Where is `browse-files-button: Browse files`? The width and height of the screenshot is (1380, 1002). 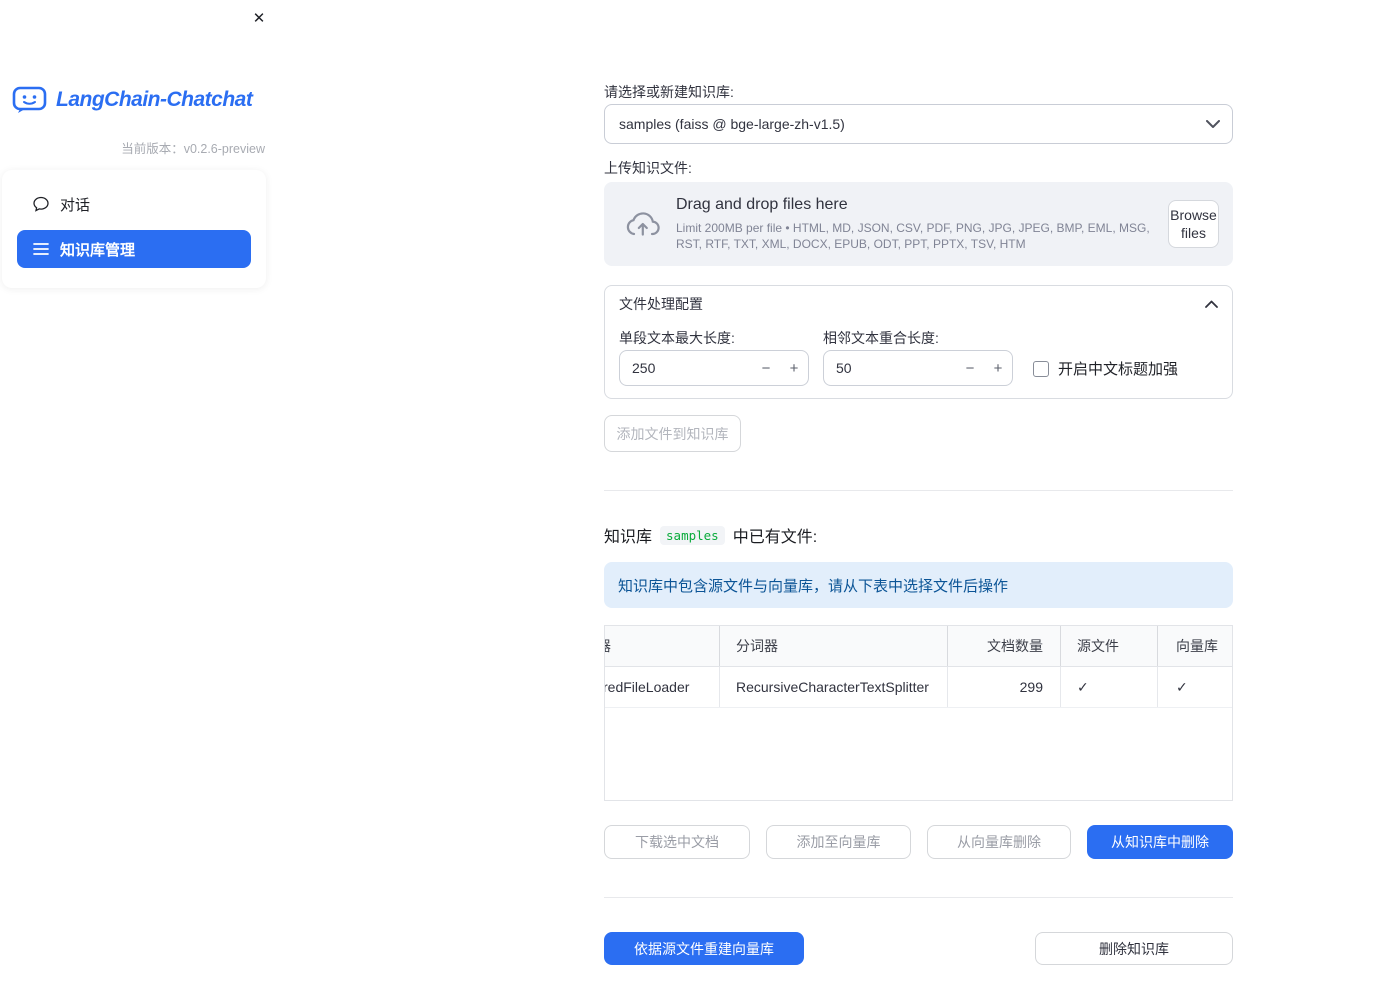
browse-files-button: Browse files is located at coordinates (1193, 224).